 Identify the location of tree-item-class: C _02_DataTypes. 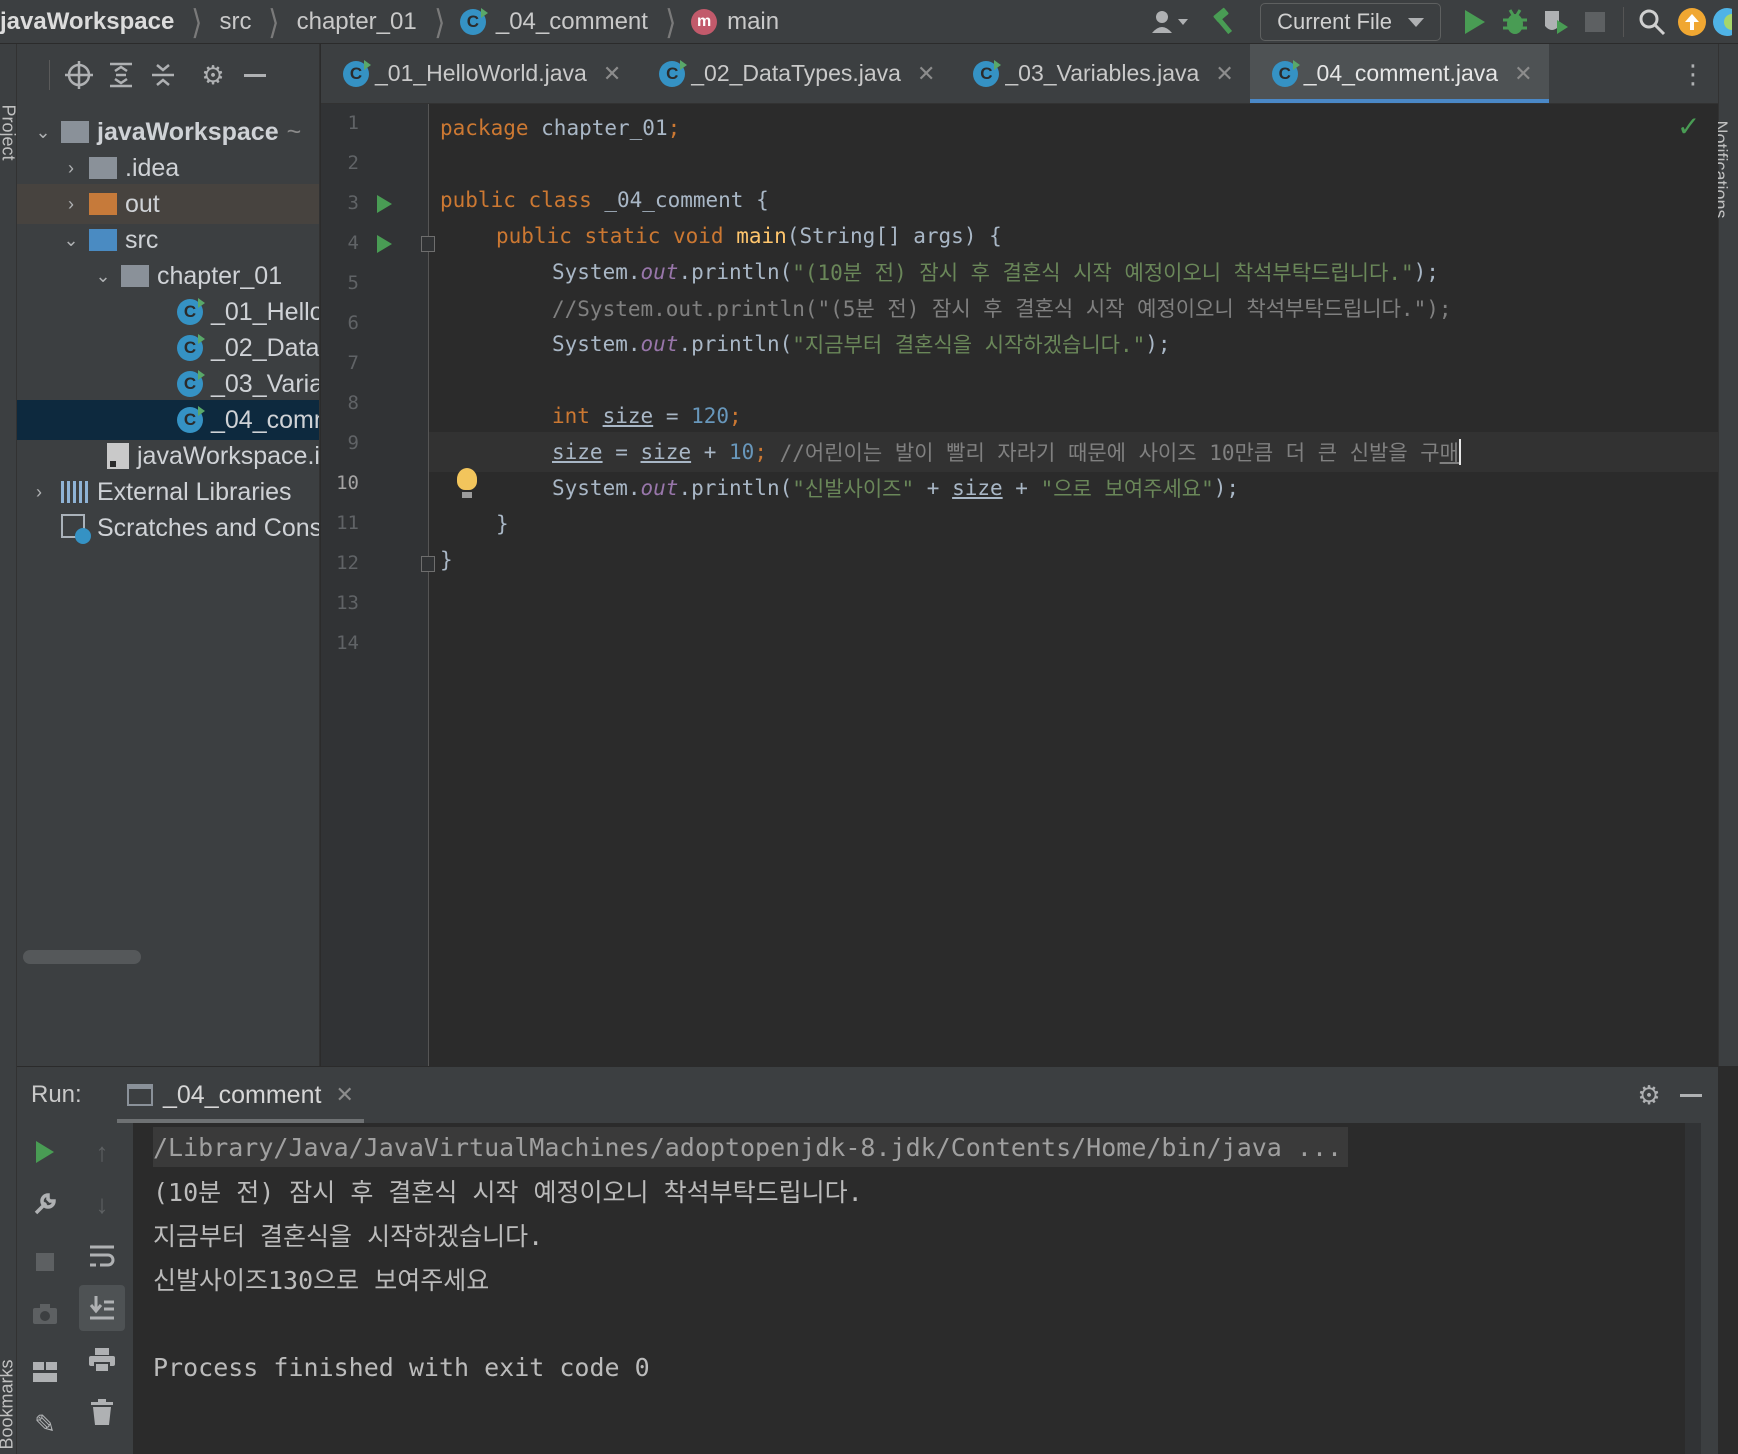
(168, 348).